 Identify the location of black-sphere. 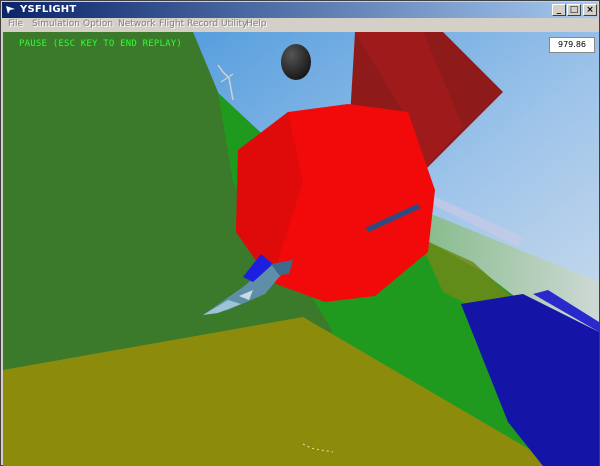
(296, 62).